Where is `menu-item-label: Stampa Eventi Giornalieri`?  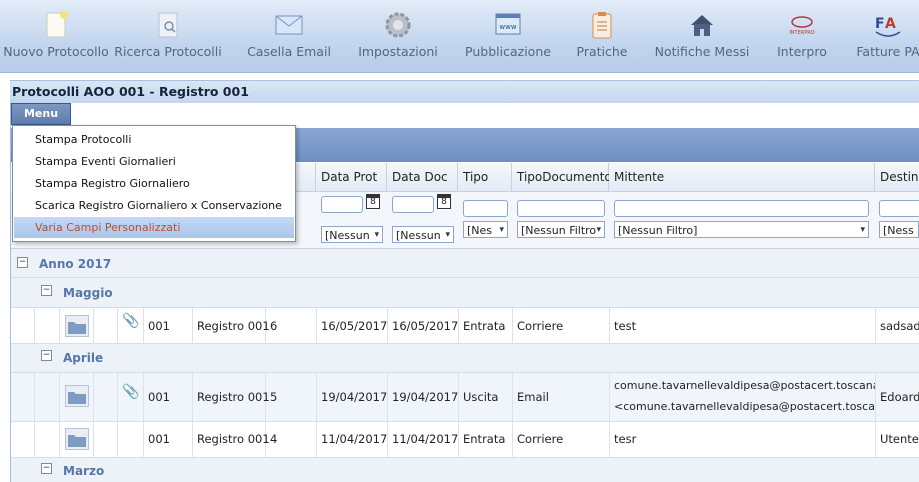
menu-item-label: Stampa Eventi Giornalieri is located at coordinates (105, 161).